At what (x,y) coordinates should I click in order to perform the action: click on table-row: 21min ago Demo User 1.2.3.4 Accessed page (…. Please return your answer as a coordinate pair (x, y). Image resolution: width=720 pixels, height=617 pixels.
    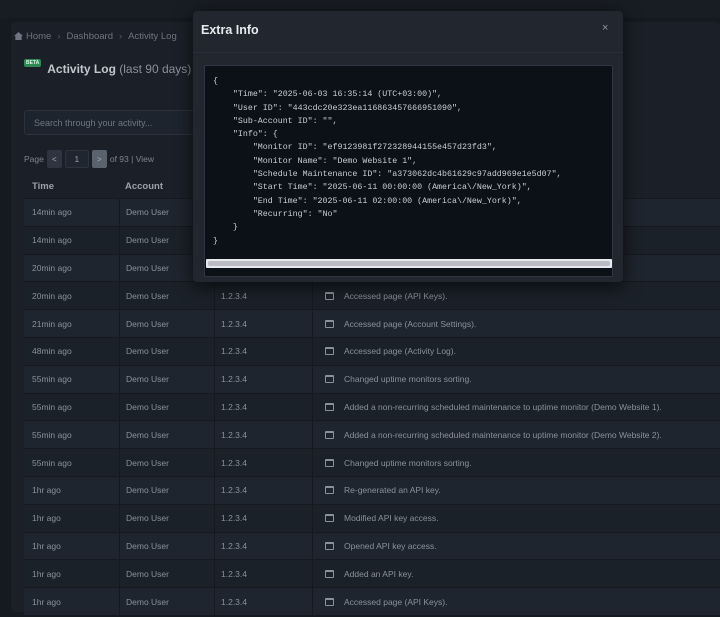
    Looking at the image, I should click on (372, 323).